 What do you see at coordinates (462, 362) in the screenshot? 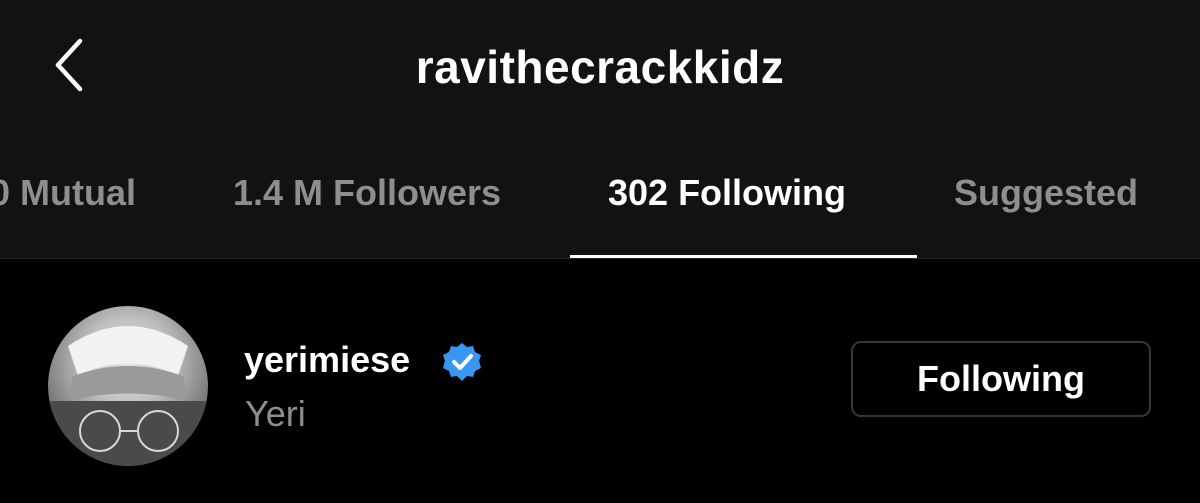
I see `verified-badge-icon` at bounding box center [462, 362].